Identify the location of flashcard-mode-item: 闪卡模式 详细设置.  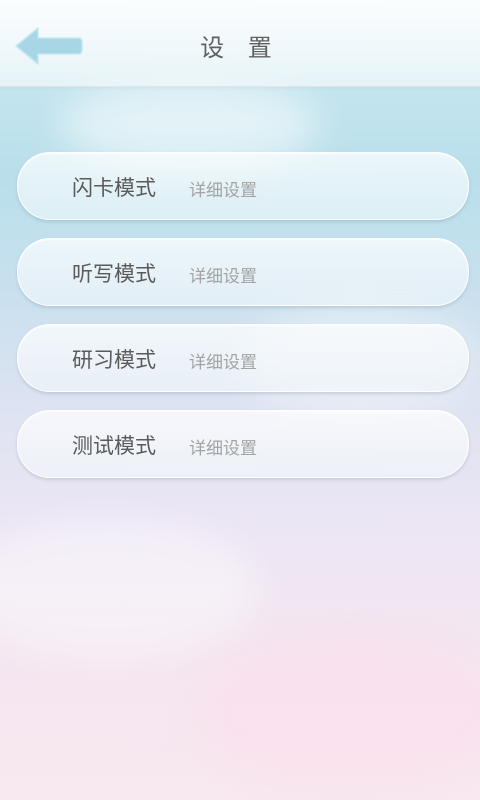
(243, 186).